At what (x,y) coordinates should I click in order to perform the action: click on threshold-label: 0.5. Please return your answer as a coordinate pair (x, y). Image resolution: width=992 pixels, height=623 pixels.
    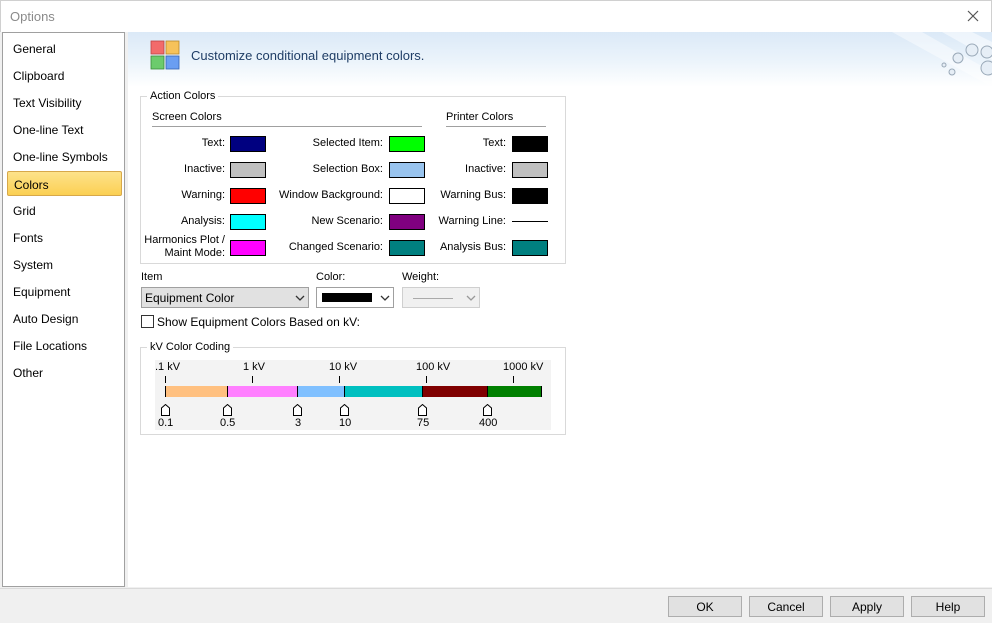
    Looking at the image, I should click on (228, 423).